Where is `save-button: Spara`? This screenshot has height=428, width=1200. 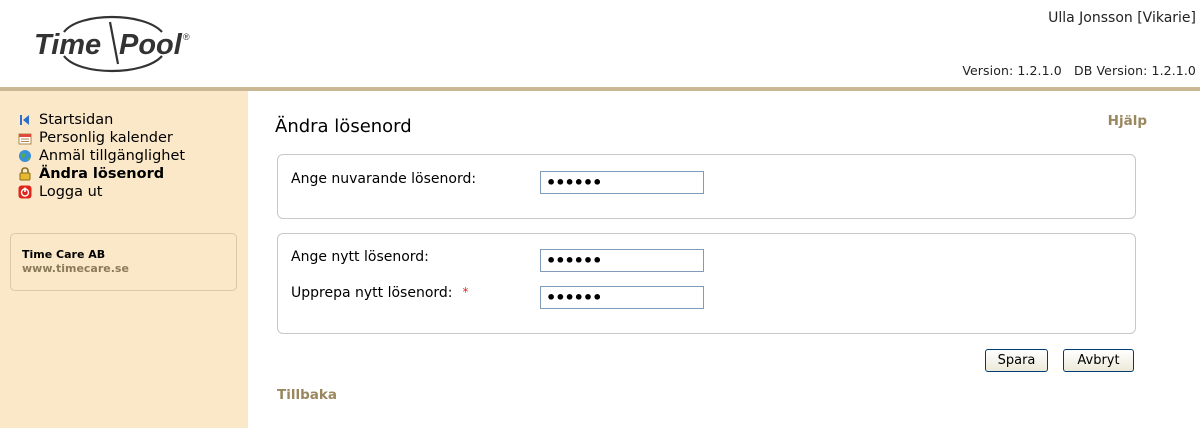 save-button: Spara is located at coordinates (1016, 360).